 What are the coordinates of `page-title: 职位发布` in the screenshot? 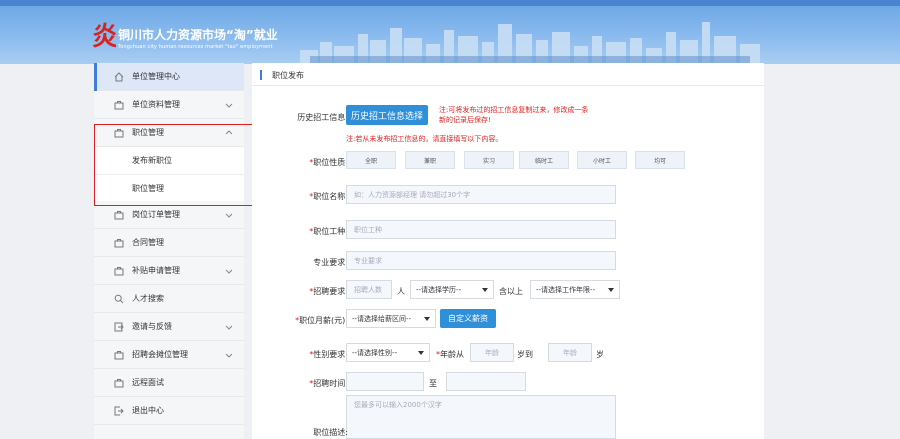 It's located at (288, 75).